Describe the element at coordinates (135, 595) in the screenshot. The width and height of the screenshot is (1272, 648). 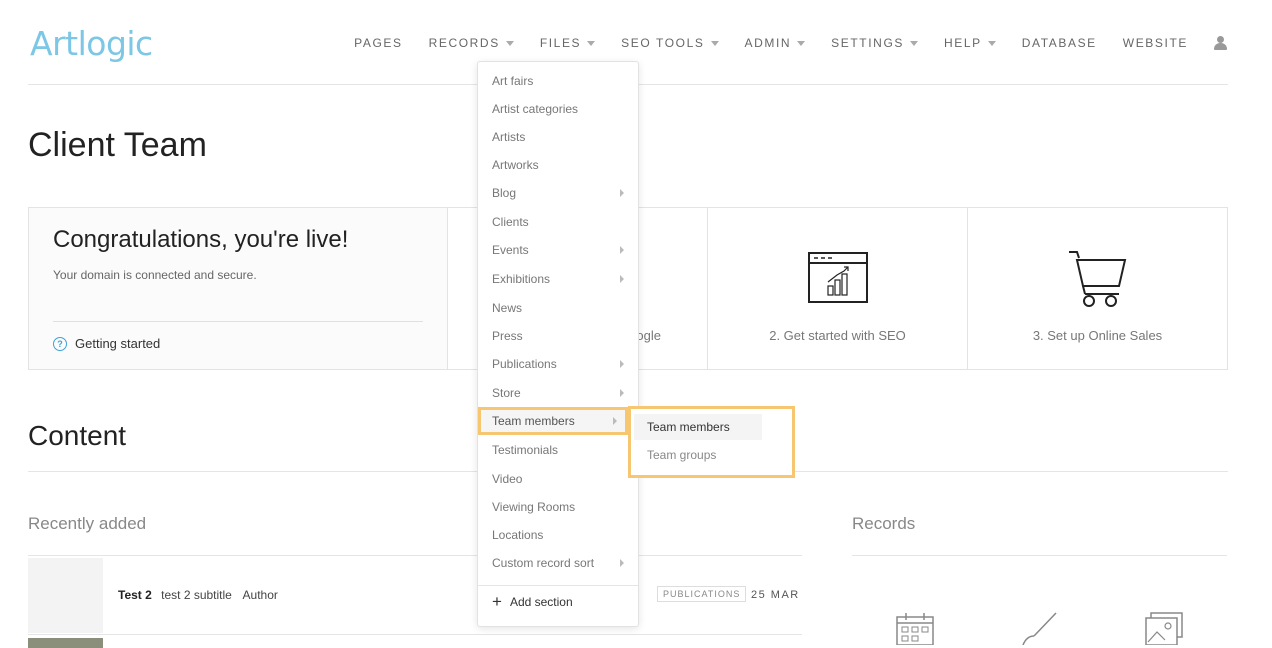
I see `record-title: Test 2` at that location.